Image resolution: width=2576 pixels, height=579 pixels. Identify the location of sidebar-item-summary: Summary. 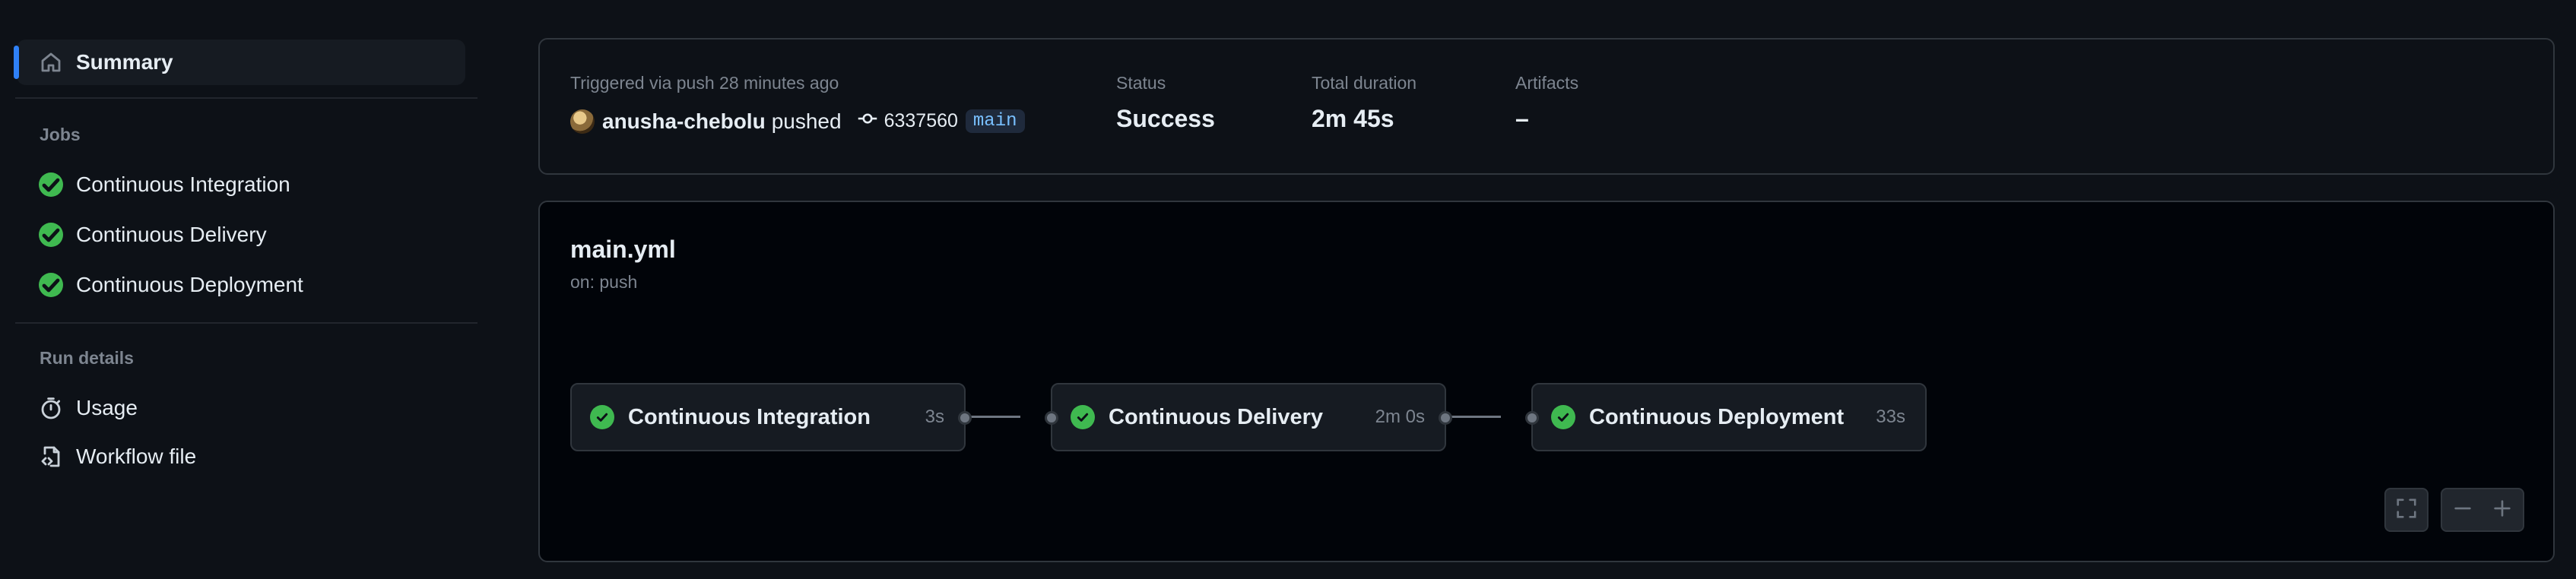
(239, 62).